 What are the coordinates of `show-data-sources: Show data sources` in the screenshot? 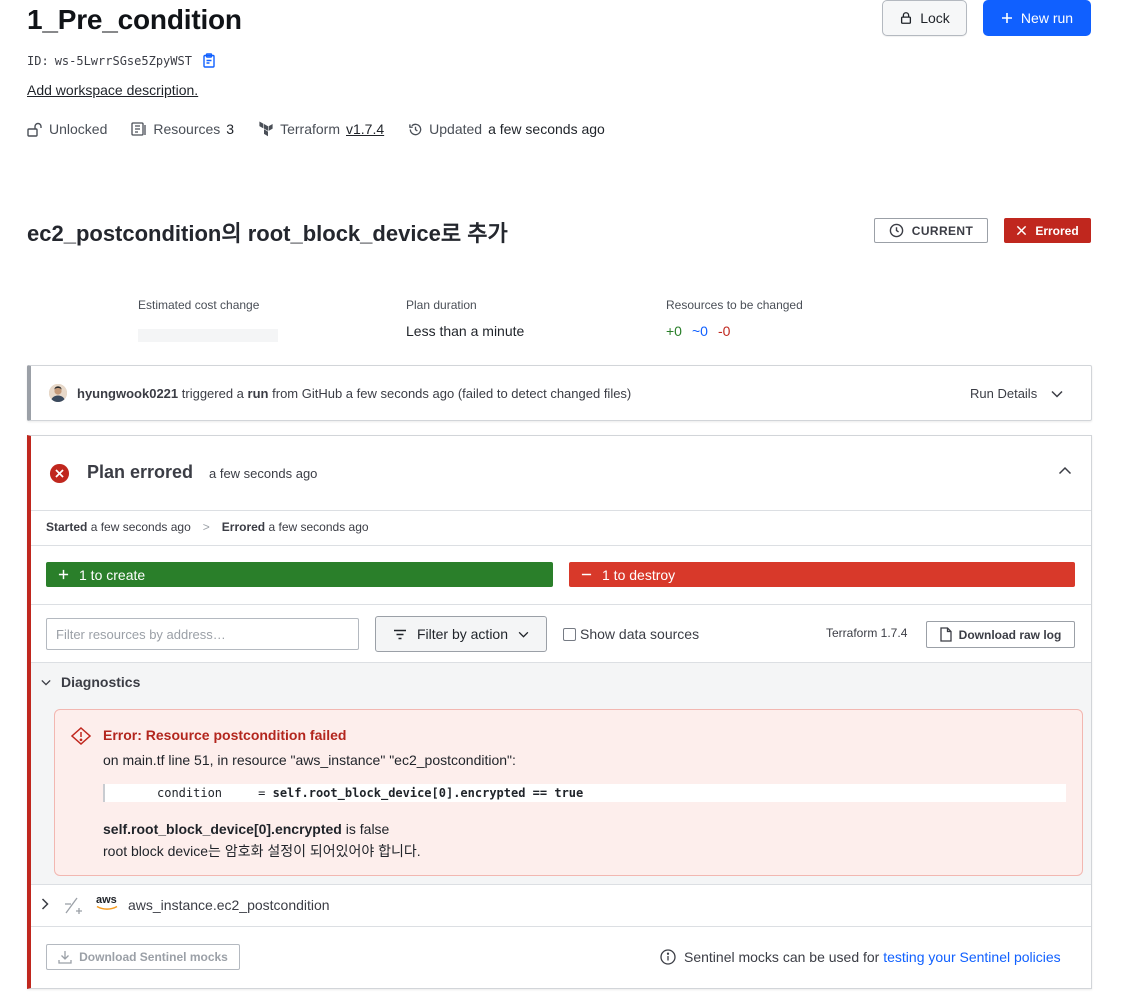 It's located at (631, 634).